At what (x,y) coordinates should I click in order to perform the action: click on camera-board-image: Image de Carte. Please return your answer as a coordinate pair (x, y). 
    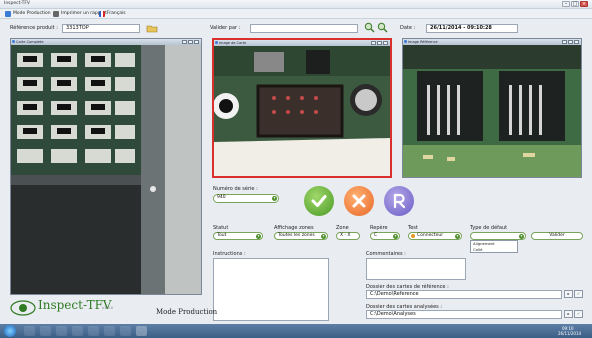
    Looking at the image, I should click on (302, 108).